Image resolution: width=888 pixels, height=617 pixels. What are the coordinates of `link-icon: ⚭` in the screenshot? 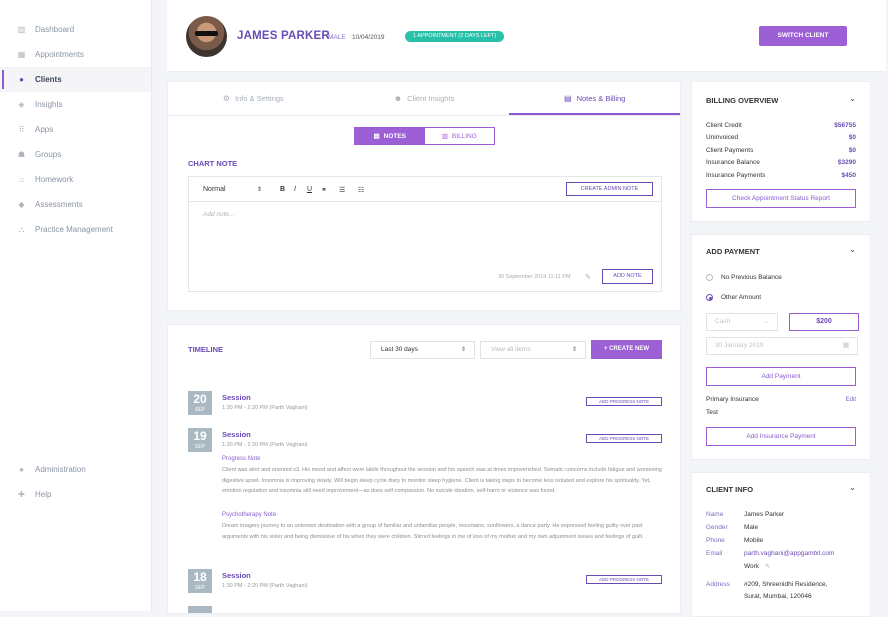 It's located at (324, 190).